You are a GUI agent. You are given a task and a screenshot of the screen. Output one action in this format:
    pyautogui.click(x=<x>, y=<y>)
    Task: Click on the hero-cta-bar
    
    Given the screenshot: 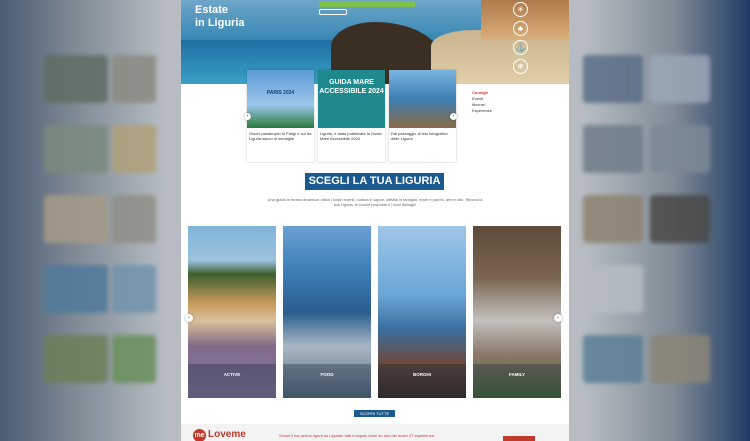 What is the action you would take?
    pyautogui.click(x=367, y=4)
    